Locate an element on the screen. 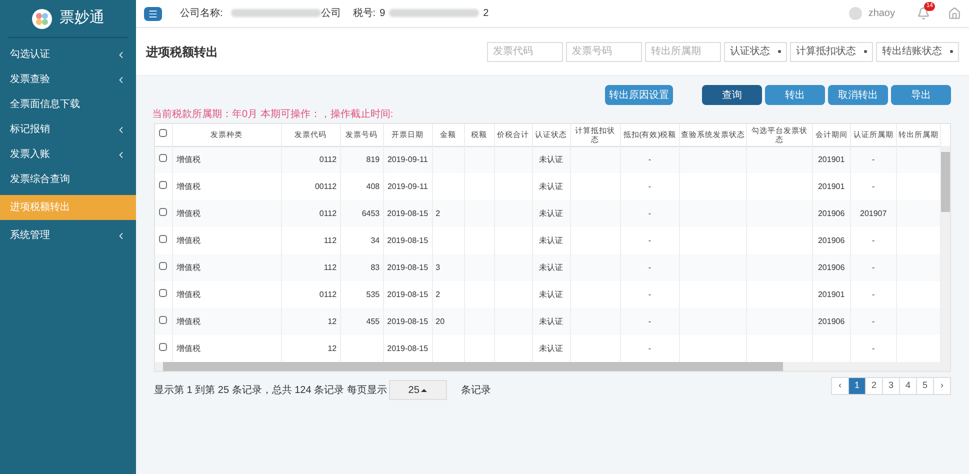 The image size is (969, 474). page-size-suffix: 条记录 is located at coordinates (475, 391).